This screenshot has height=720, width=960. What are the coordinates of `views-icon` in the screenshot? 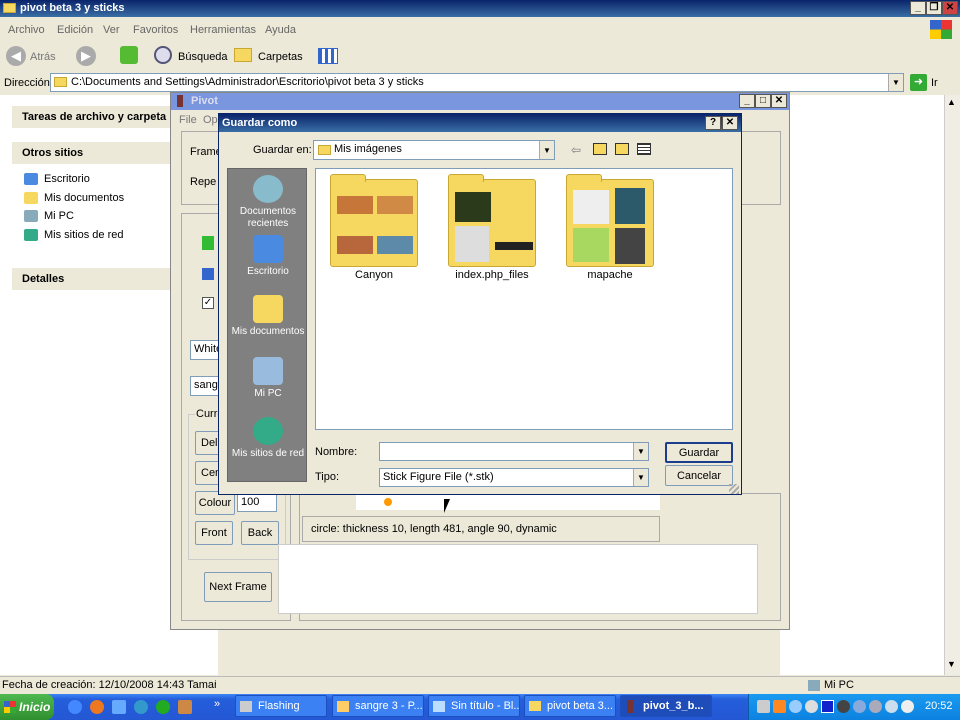 It's located at (328, 56).